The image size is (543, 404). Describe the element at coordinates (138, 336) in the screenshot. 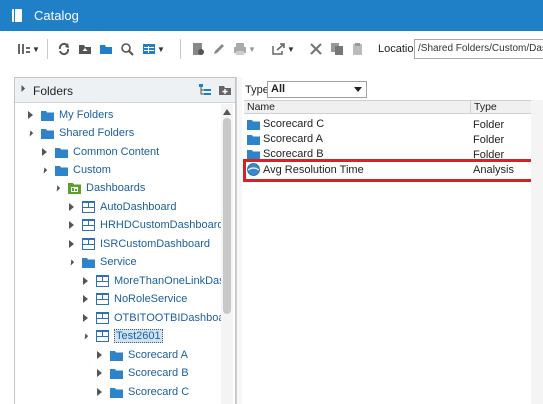

I see `tree-node-label: Test2601` at that location.